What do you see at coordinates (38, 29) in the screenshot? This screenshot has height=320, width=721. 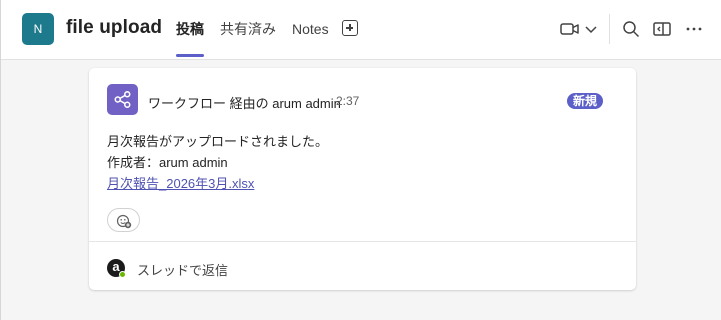 I see `channel-avatar: N` at bounding box center [38, 29].